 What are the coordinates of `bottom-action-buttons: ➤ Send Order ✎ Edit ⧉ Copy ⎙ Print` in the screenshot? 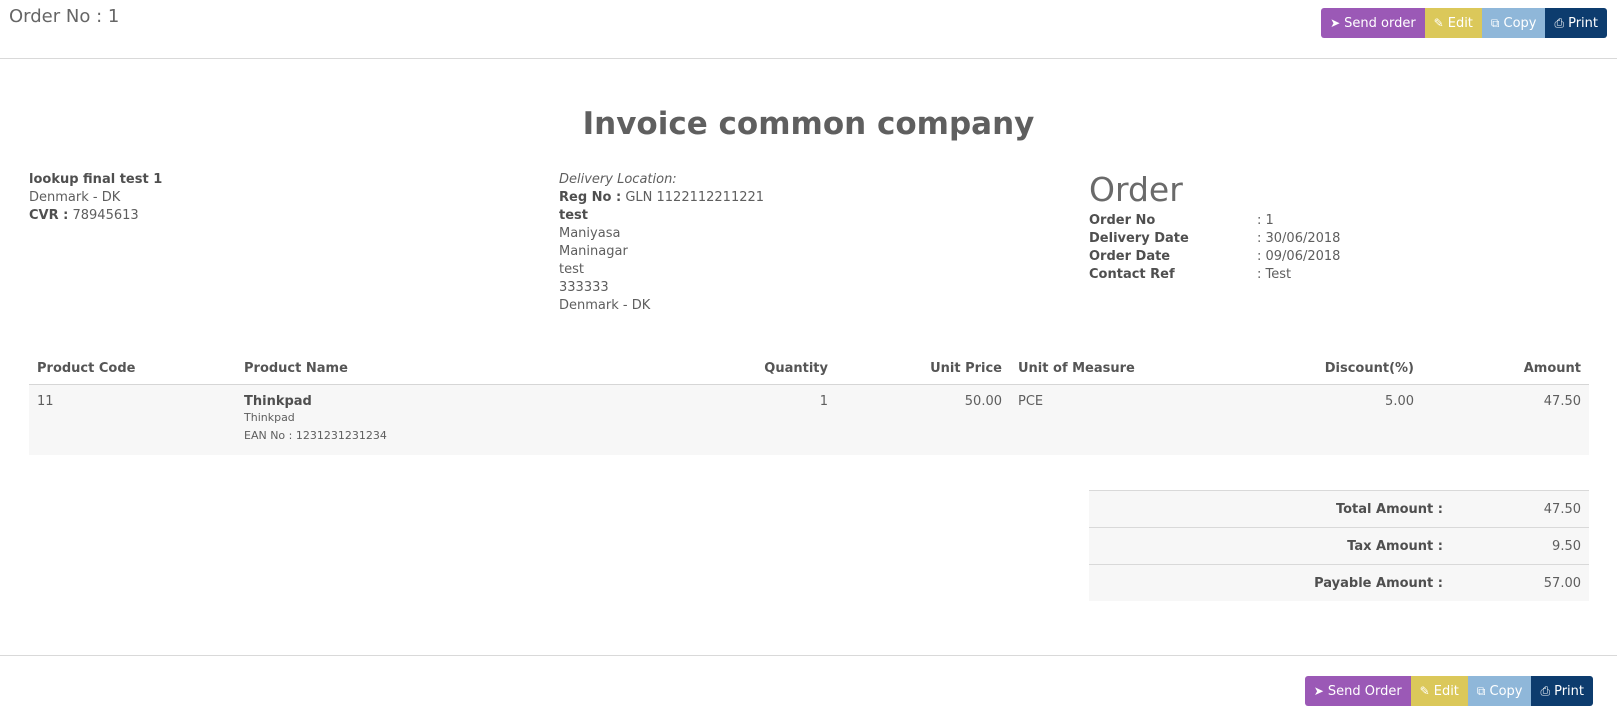 It's located at (1448, 691).